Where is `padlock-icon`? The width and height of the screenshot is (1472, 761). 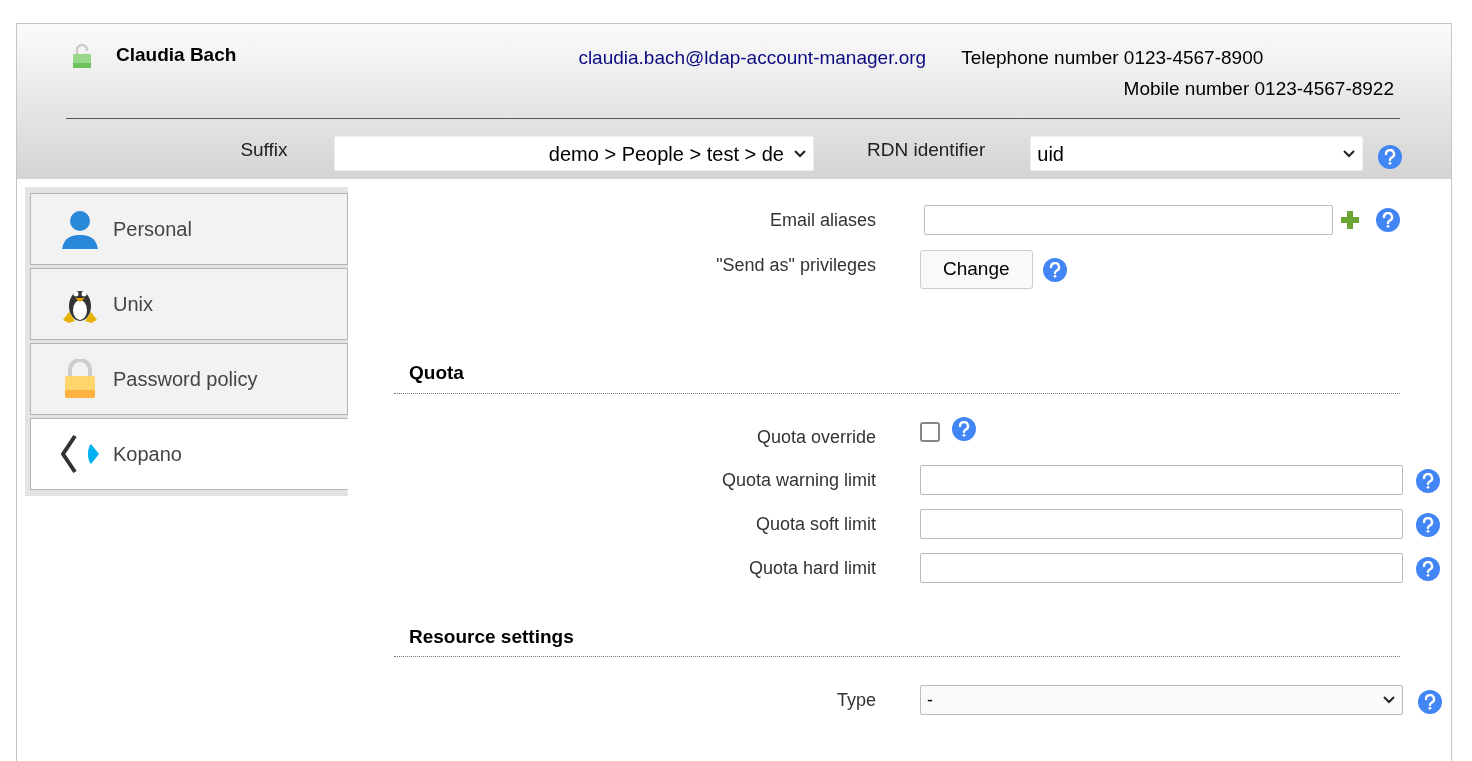
padlock-icon is located at coordinates (80, 379).